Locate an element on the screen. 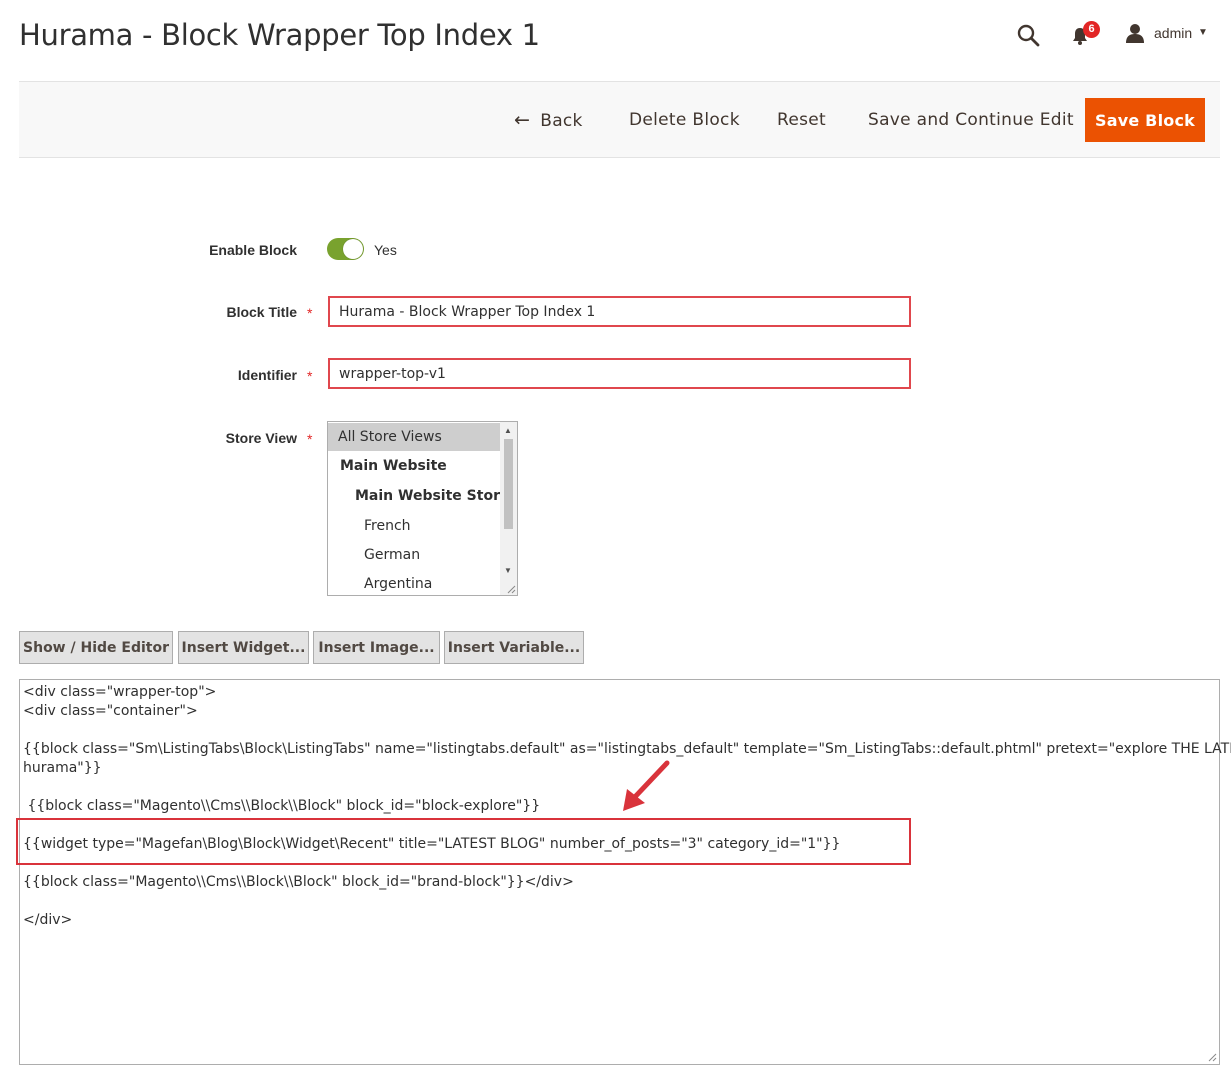  search-icon is located at coordinates (1028, 35).